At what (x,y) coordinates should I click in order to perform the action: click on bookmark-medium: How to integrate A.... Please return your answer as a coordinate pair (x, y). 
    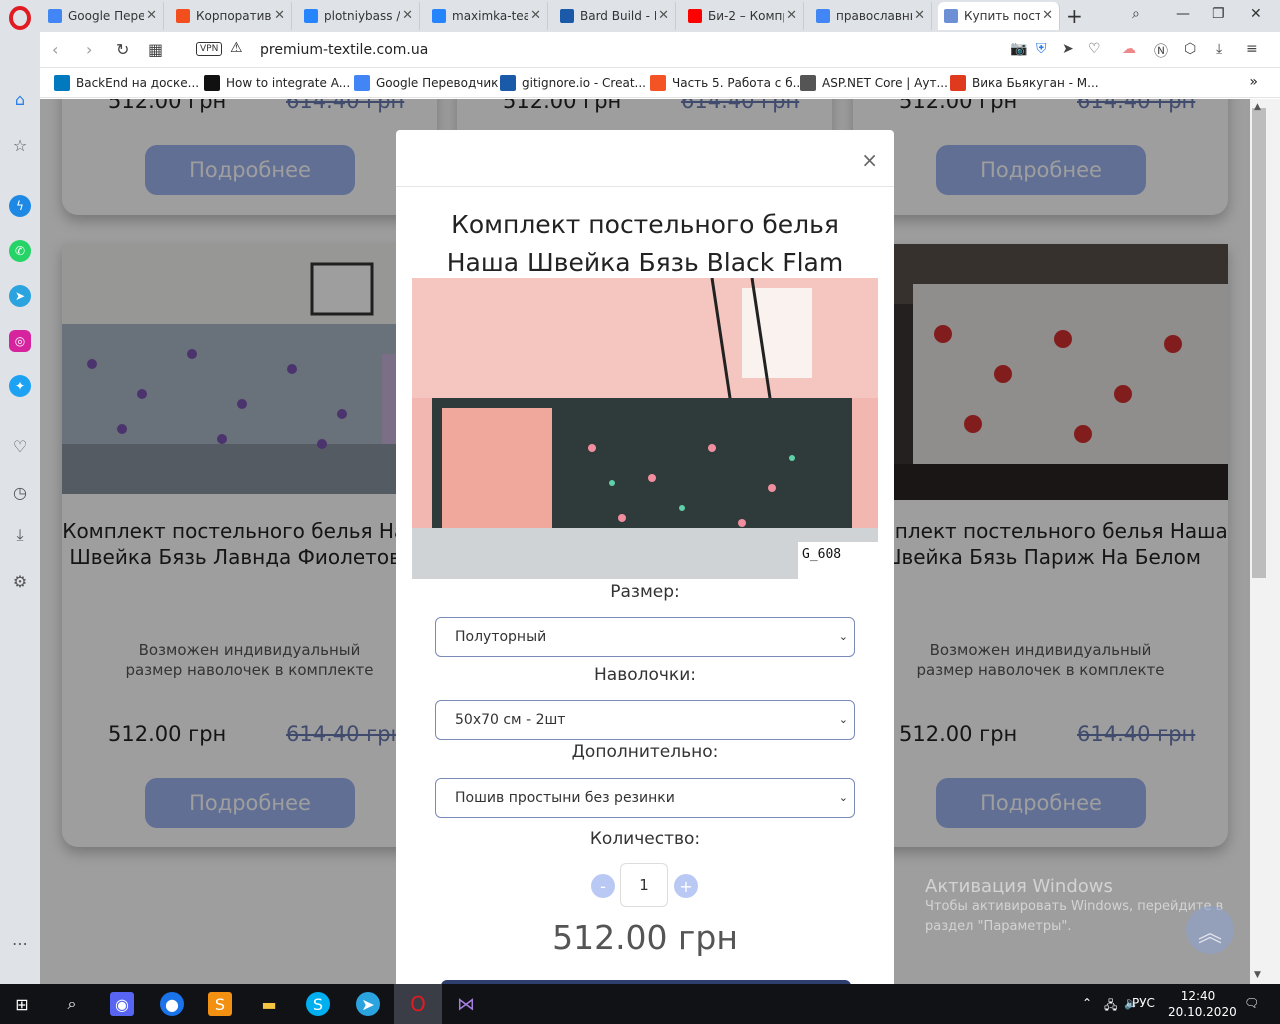
    Looking at the image, I should click on (277, 83).